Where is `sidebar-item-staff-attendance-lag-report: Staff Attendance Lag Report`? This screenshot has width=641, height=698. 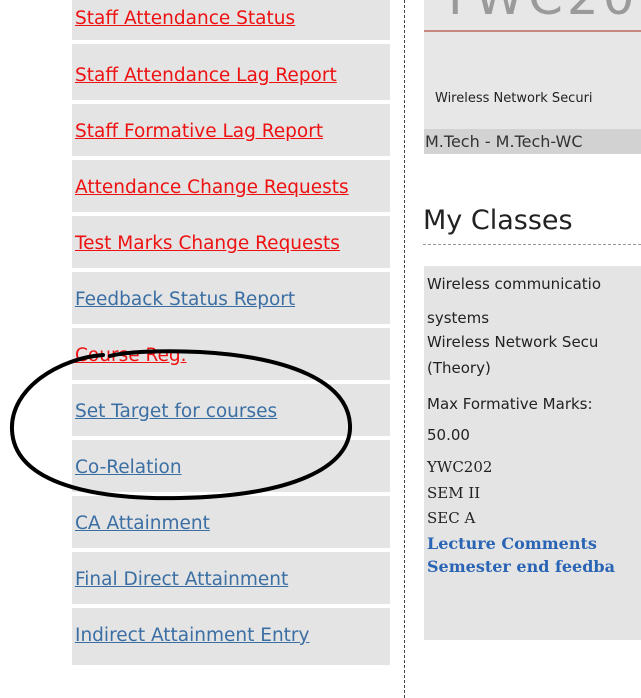
sidebar-item-staff-attendance-lag-report: Staff Attendance Lag Report is located at coordinates (231, 74).